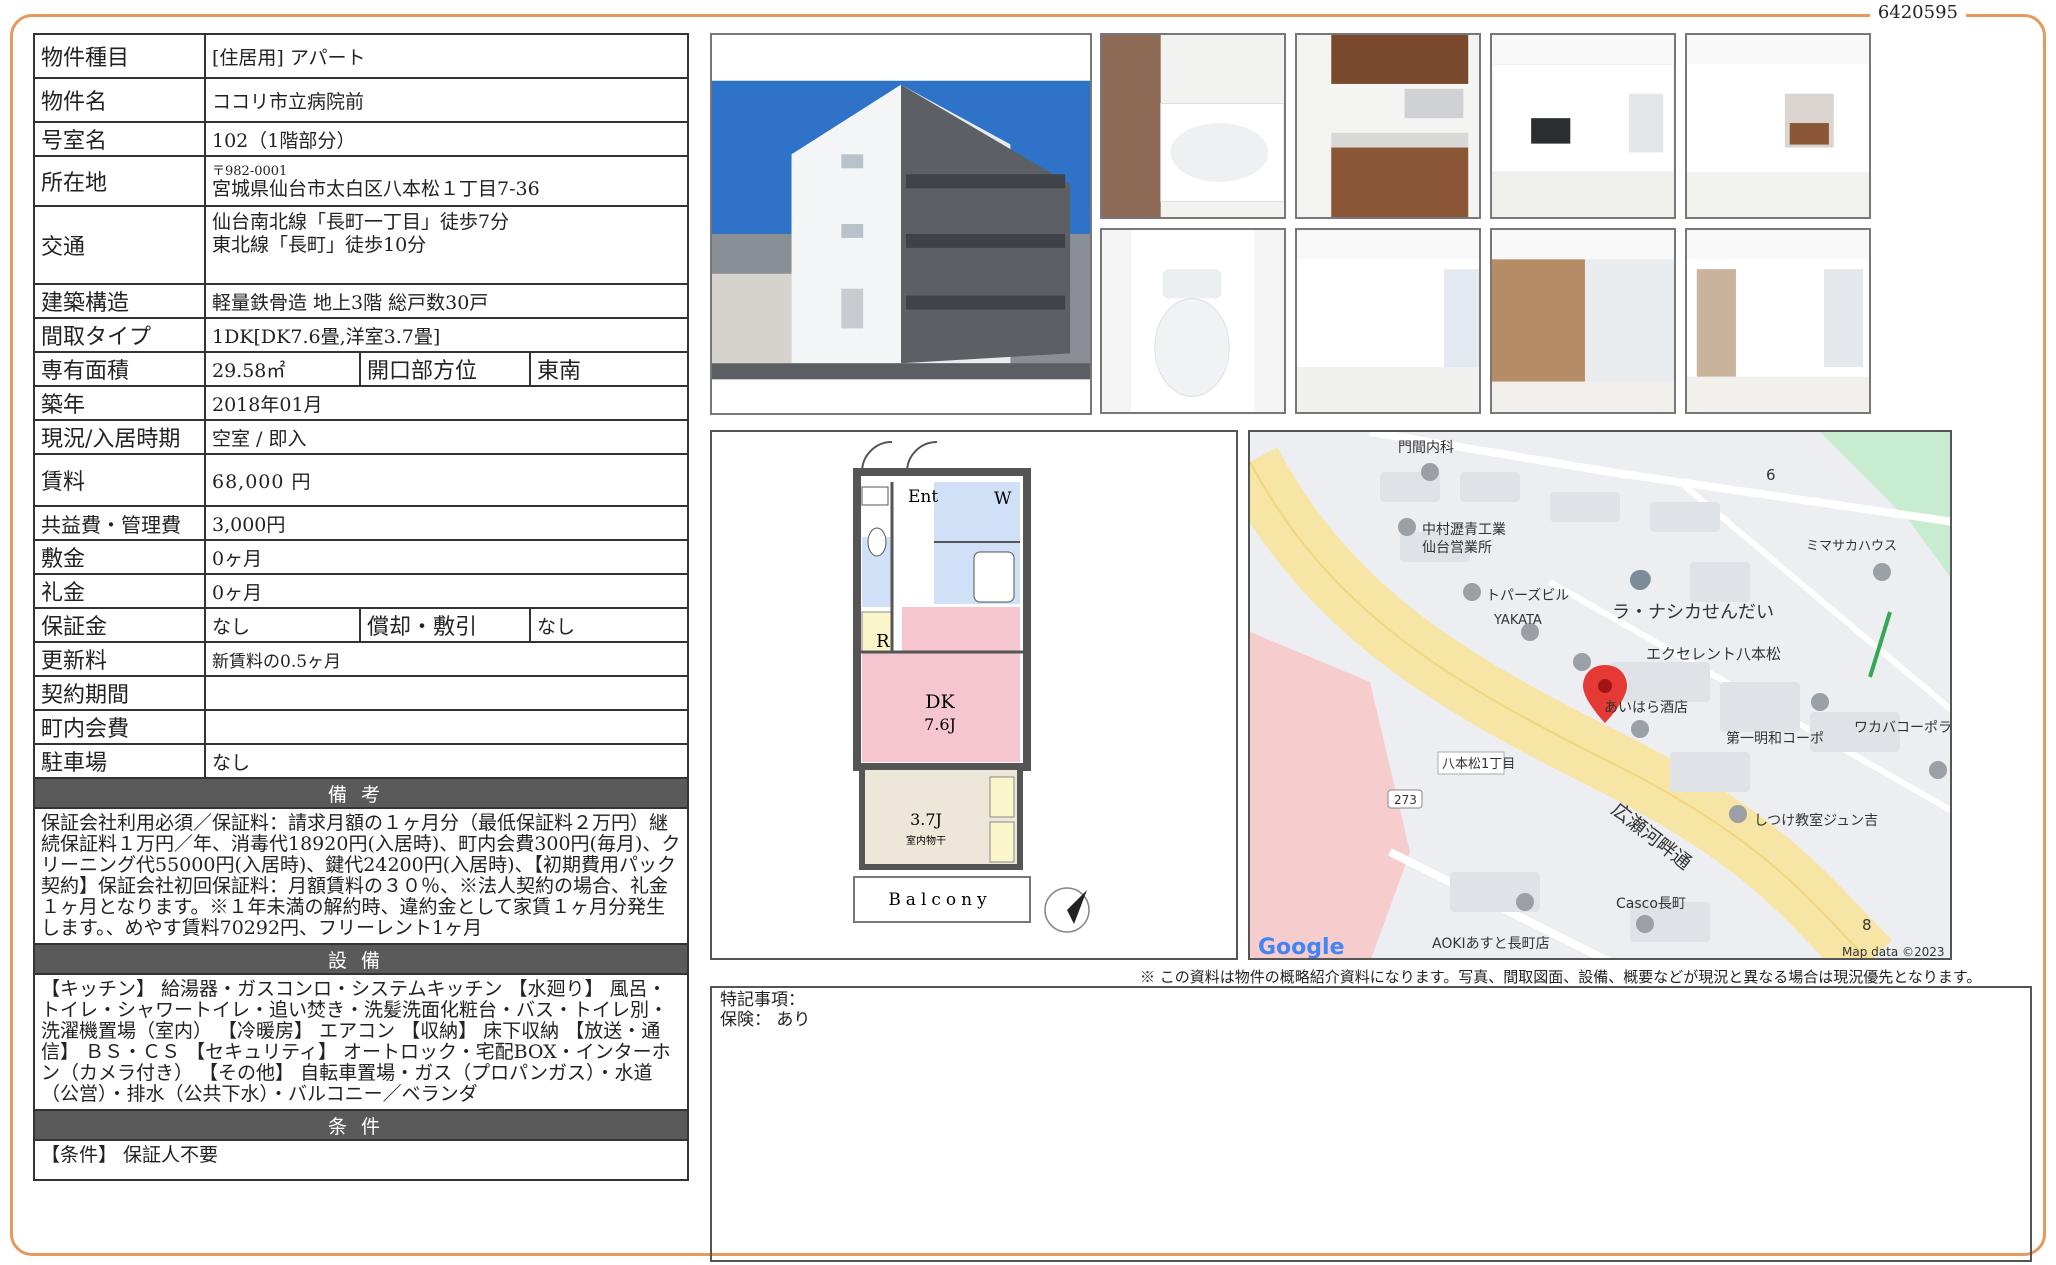  Describe the element at coordinates (974, 695) in the screenshot. I see `floor-plan: Ent W R DK 7.6J 3.7J 室内物干 Balcony` at that location.